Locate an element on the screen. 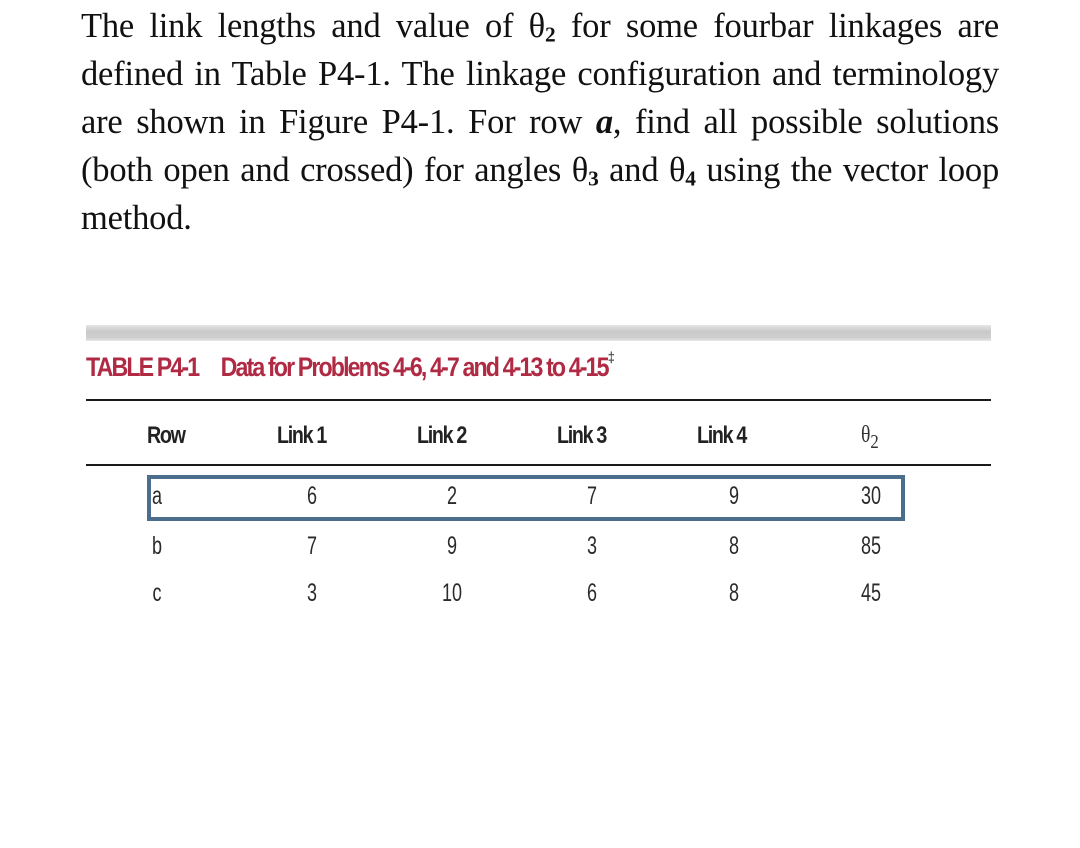  cell-theta2: 85 is located at coordinates (871, 546).